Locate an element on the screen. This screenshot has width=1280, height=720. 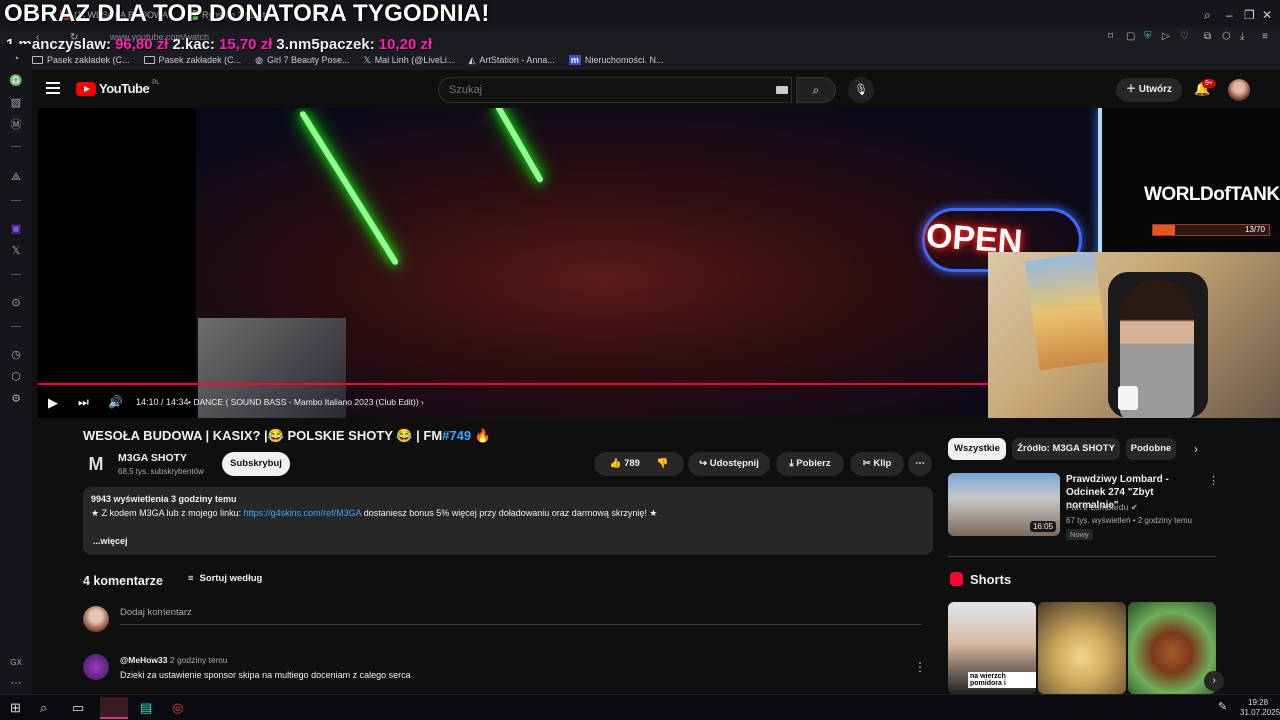
sort-button: ≡ Sortuj według is located at coordinates (225, 578).